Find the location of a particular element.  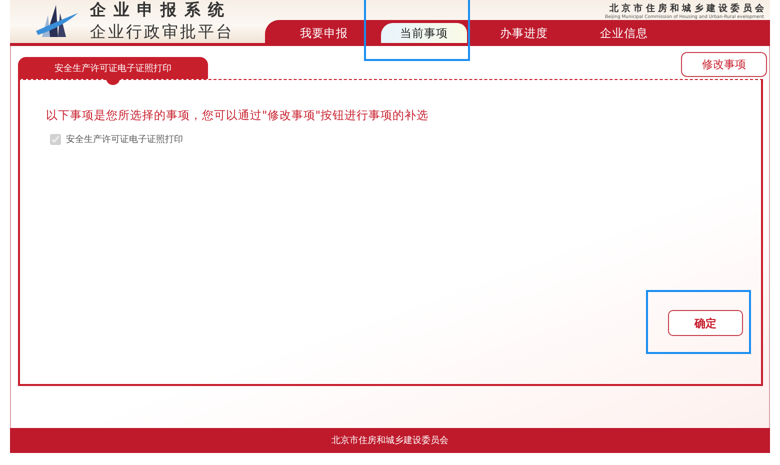

edit-items-button: 修改事项 is located at coordinates (724, 64).